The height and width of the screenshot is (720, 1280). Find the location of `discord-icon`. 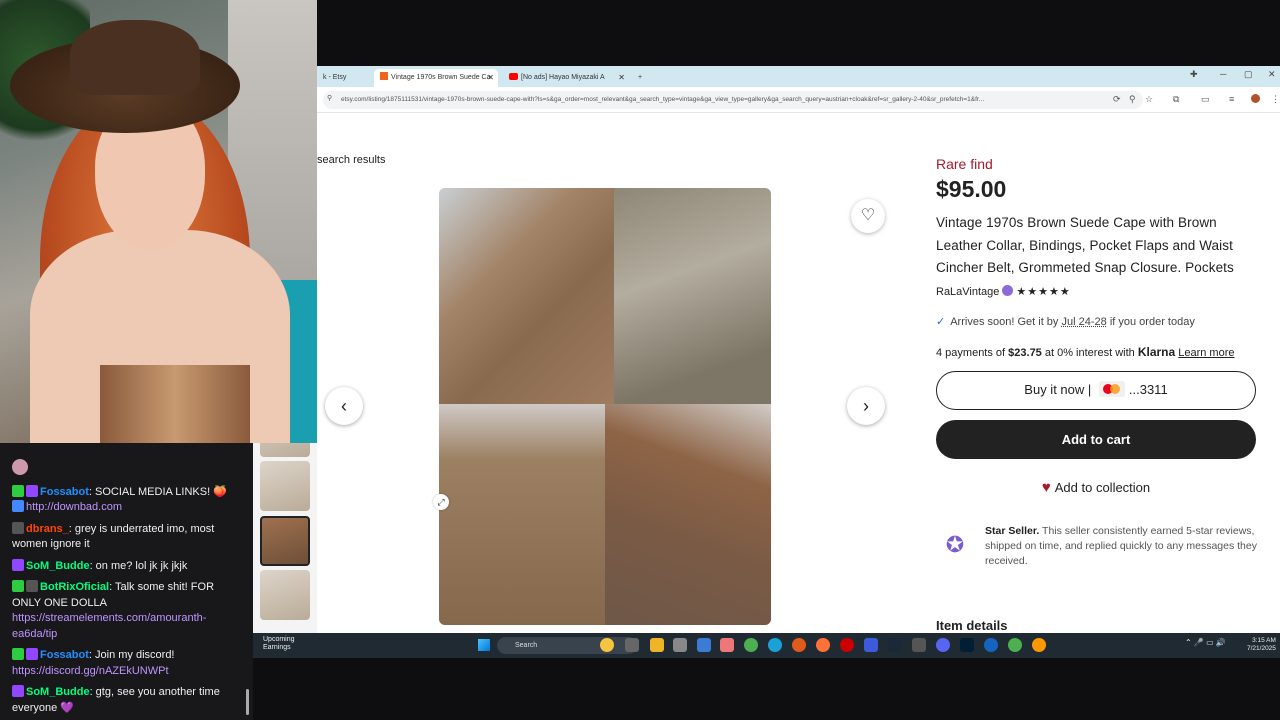

discord-icon is located at coordinates (943, 645).